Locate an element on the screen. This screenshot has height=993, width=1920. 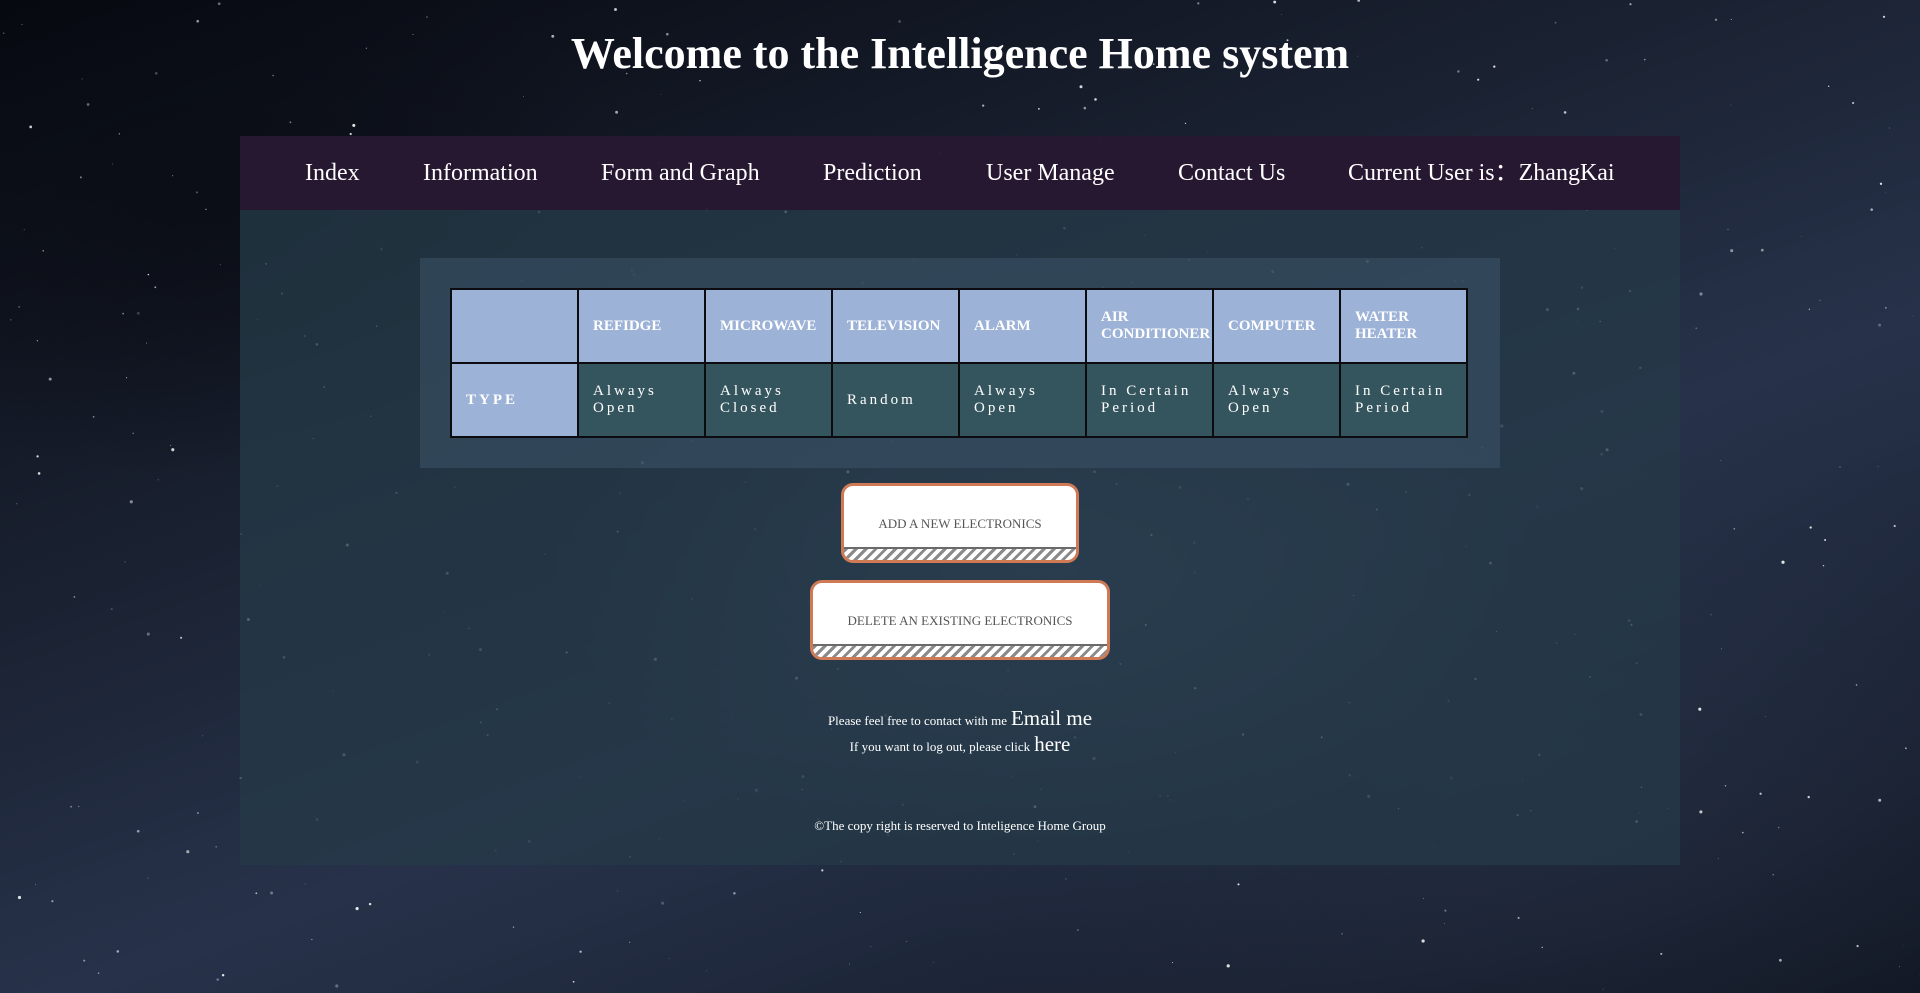
type-cell: Always Open is located at coordinates (1276, 400).